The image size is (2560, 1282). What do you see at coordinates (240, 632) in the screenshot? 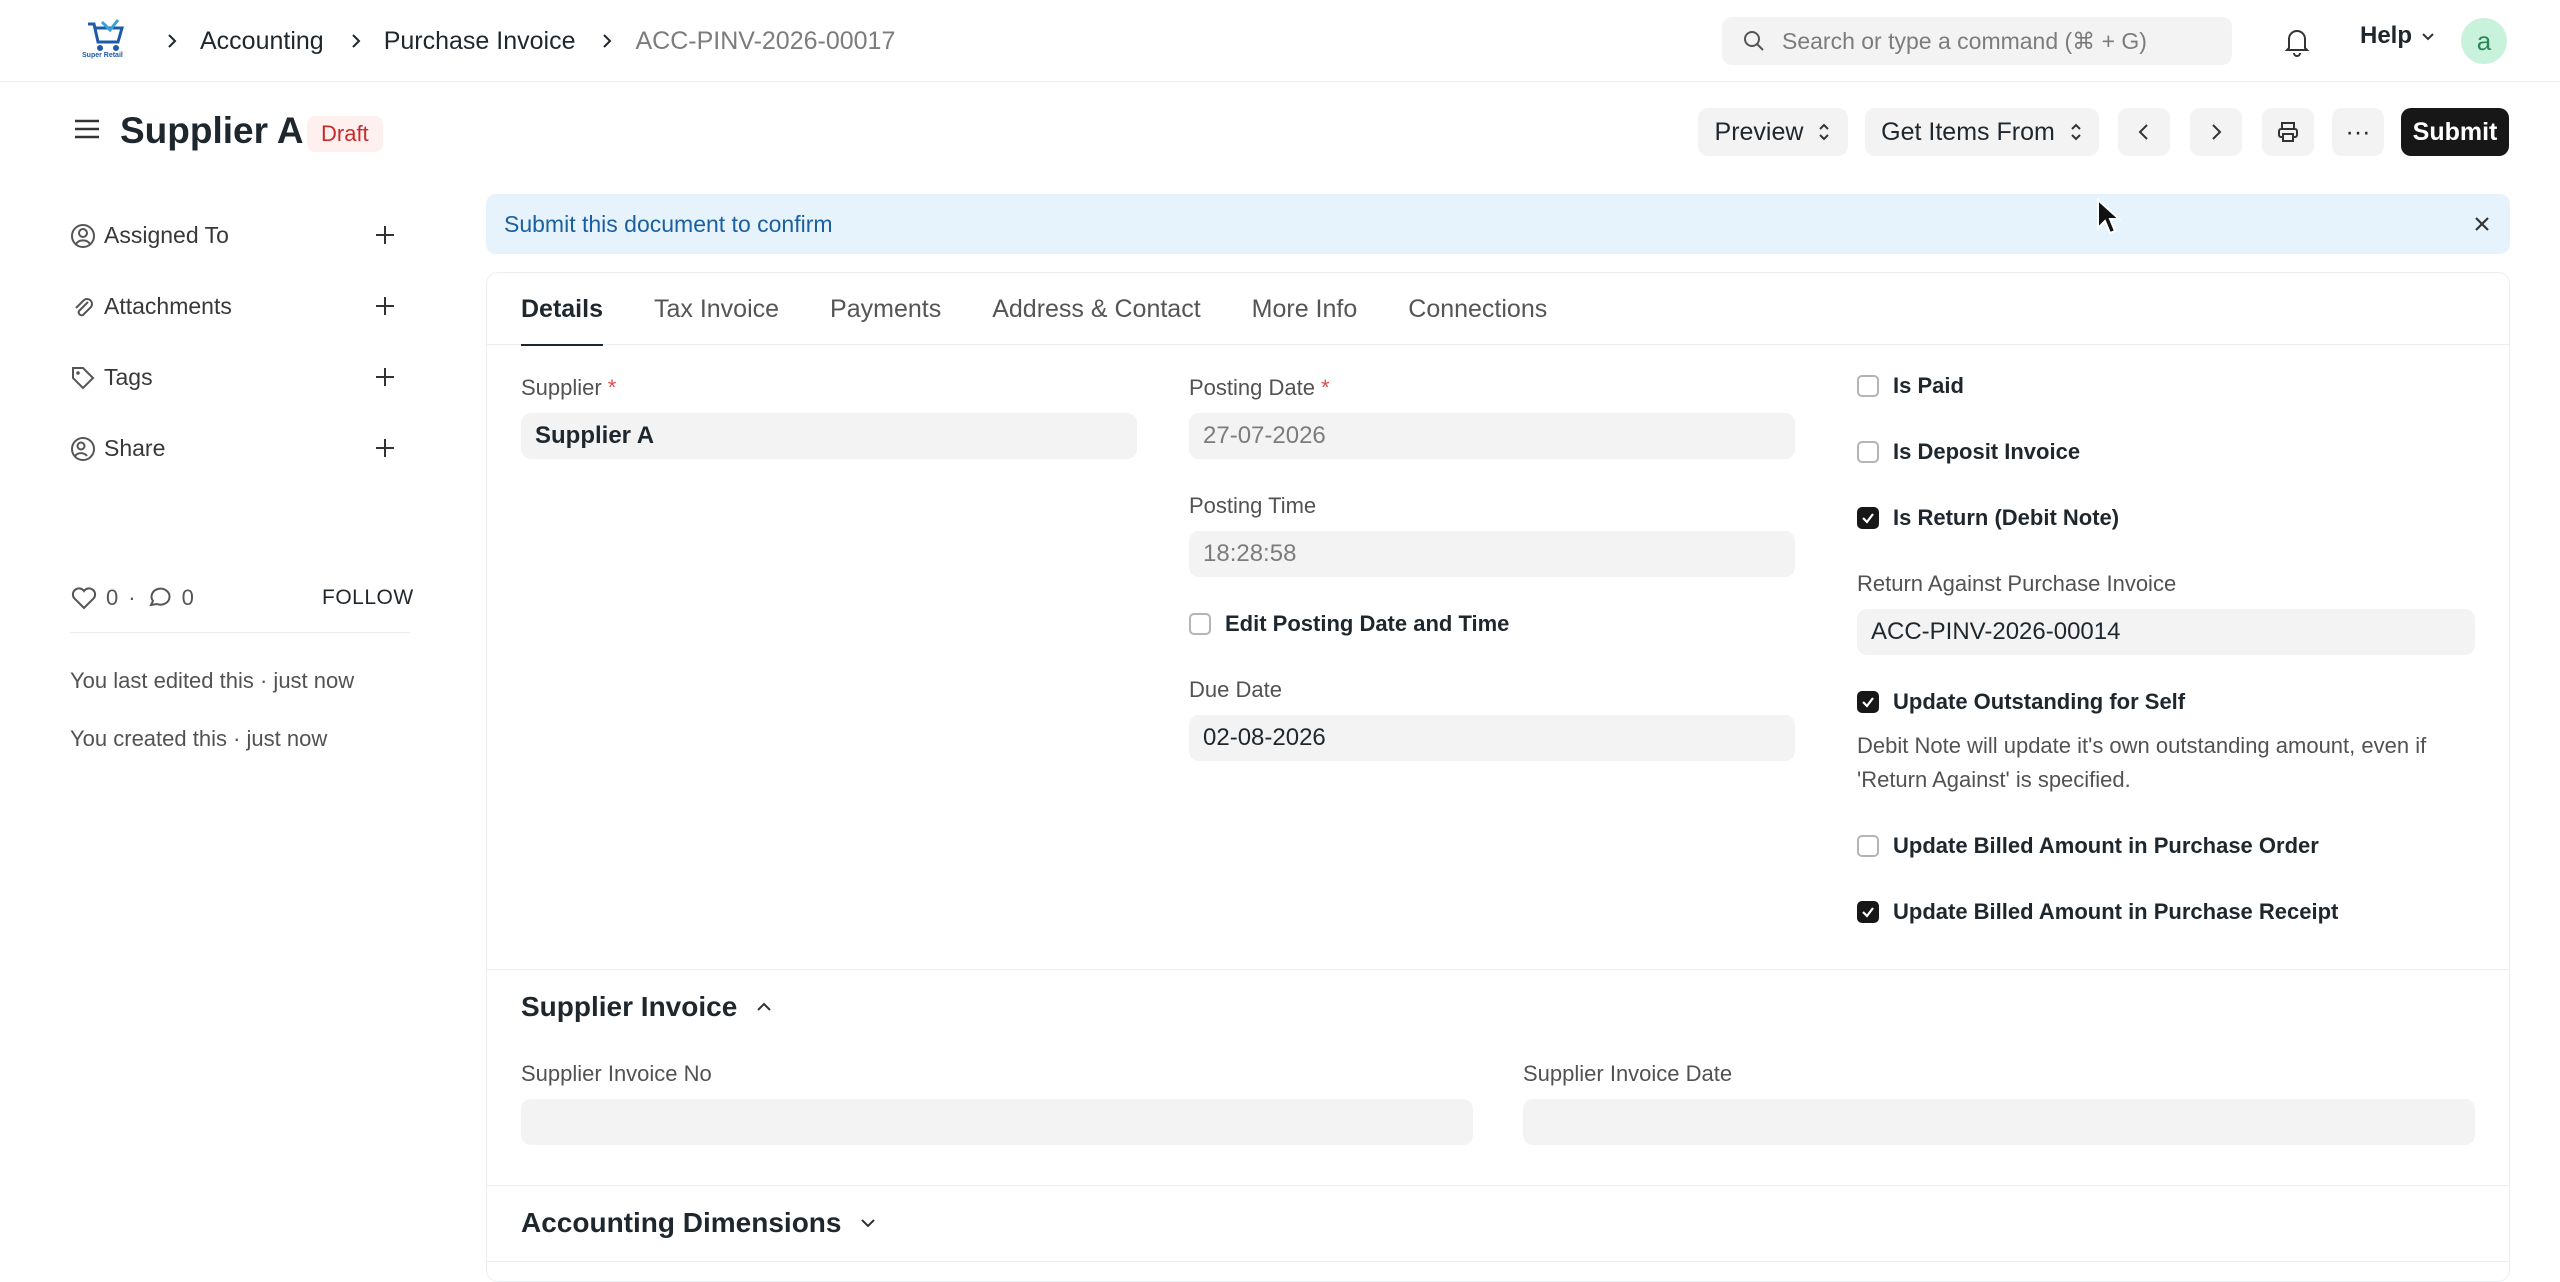
I see `sidebar-divider` at bounding box center [240, 632].